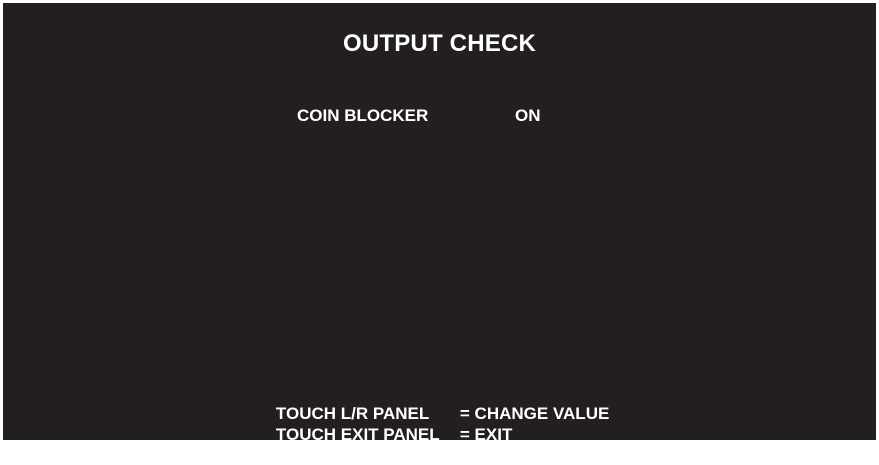 Image resolution: width=879 pixels, height=465 pixels. Describe the element at coordinates (486, 434) in the screenshot. I see `help-action-exit: = EXIT` at that location.